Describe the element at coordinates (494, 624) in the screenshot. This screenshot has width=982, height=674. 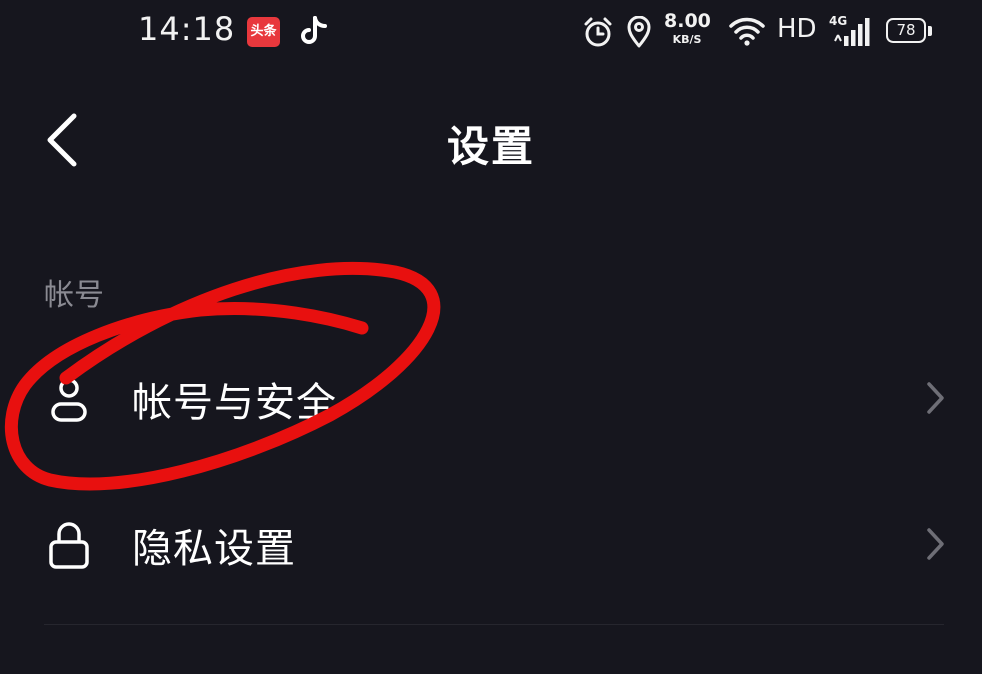
I see `list-divider` at that location.